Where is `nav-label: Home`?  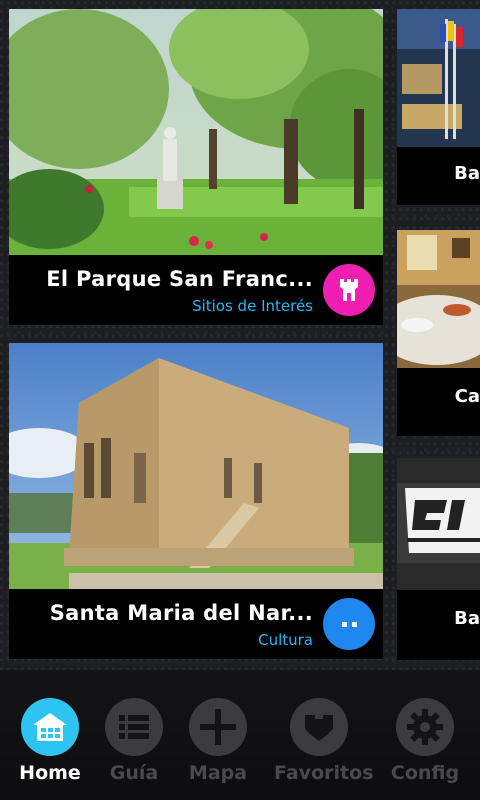 nav-label: Home is located at coordinates (50, 773).